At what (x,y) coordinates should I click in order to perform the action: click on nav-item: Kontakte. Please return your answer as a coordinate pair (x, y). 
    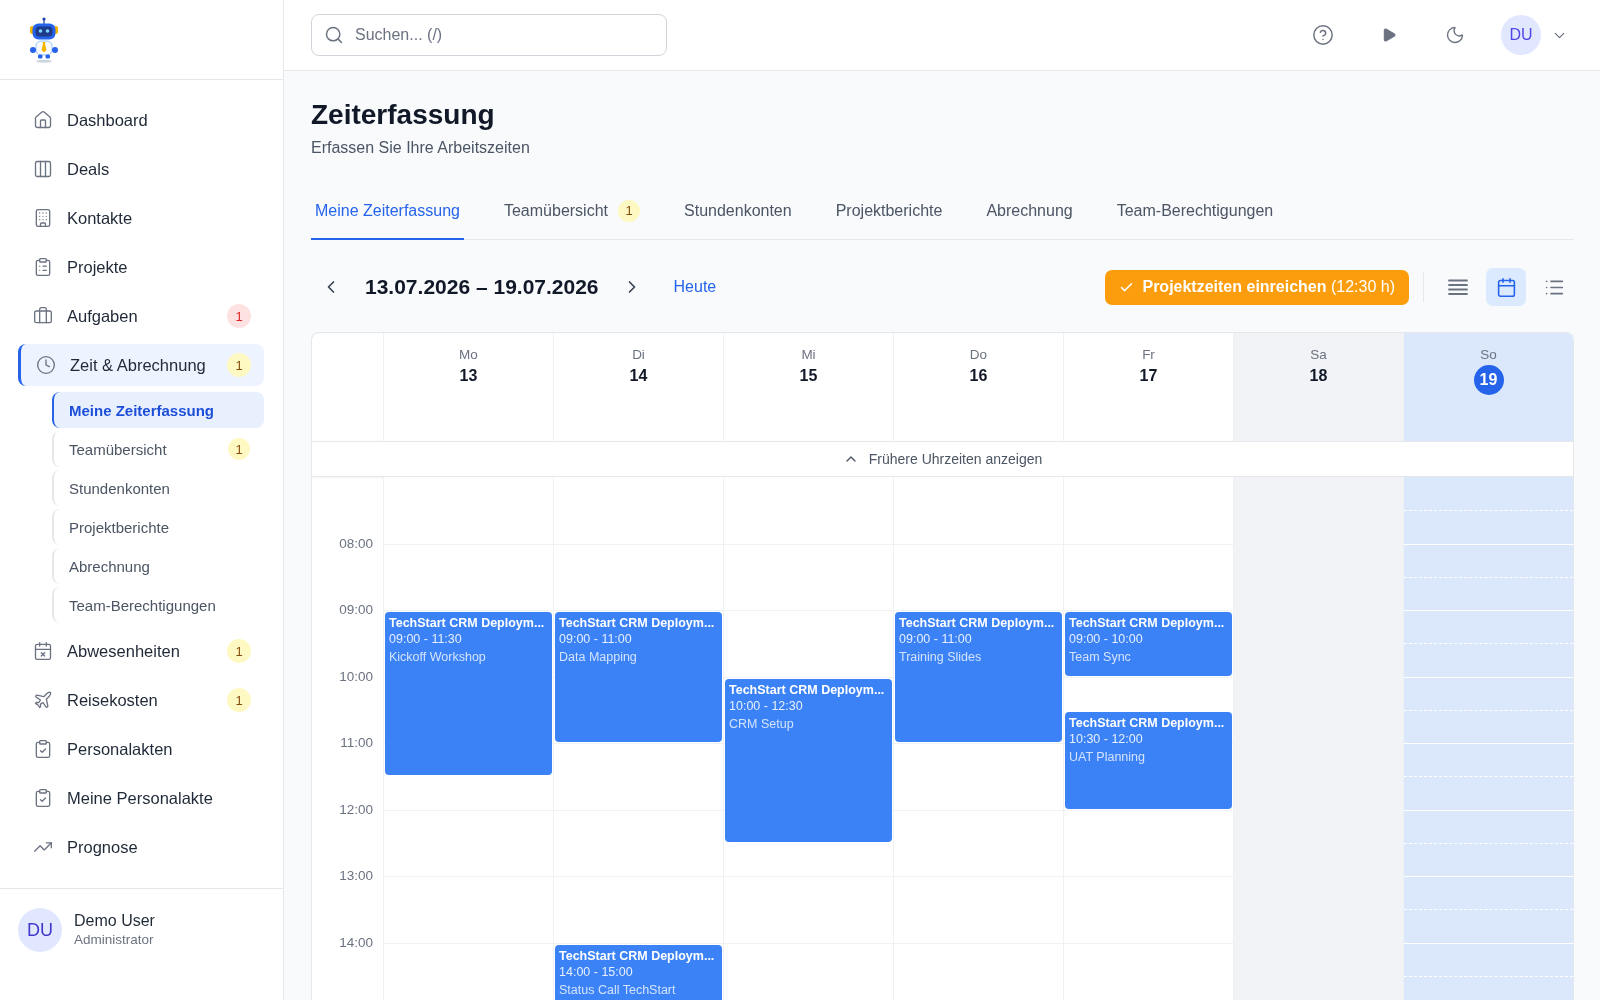
    Looking at the image, I should click on (141, 218).